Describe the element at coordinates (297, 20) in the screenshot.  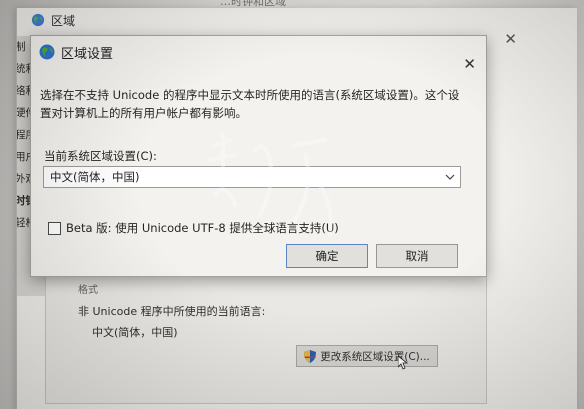
I see `region-window-titlebar: 区域` at that location.